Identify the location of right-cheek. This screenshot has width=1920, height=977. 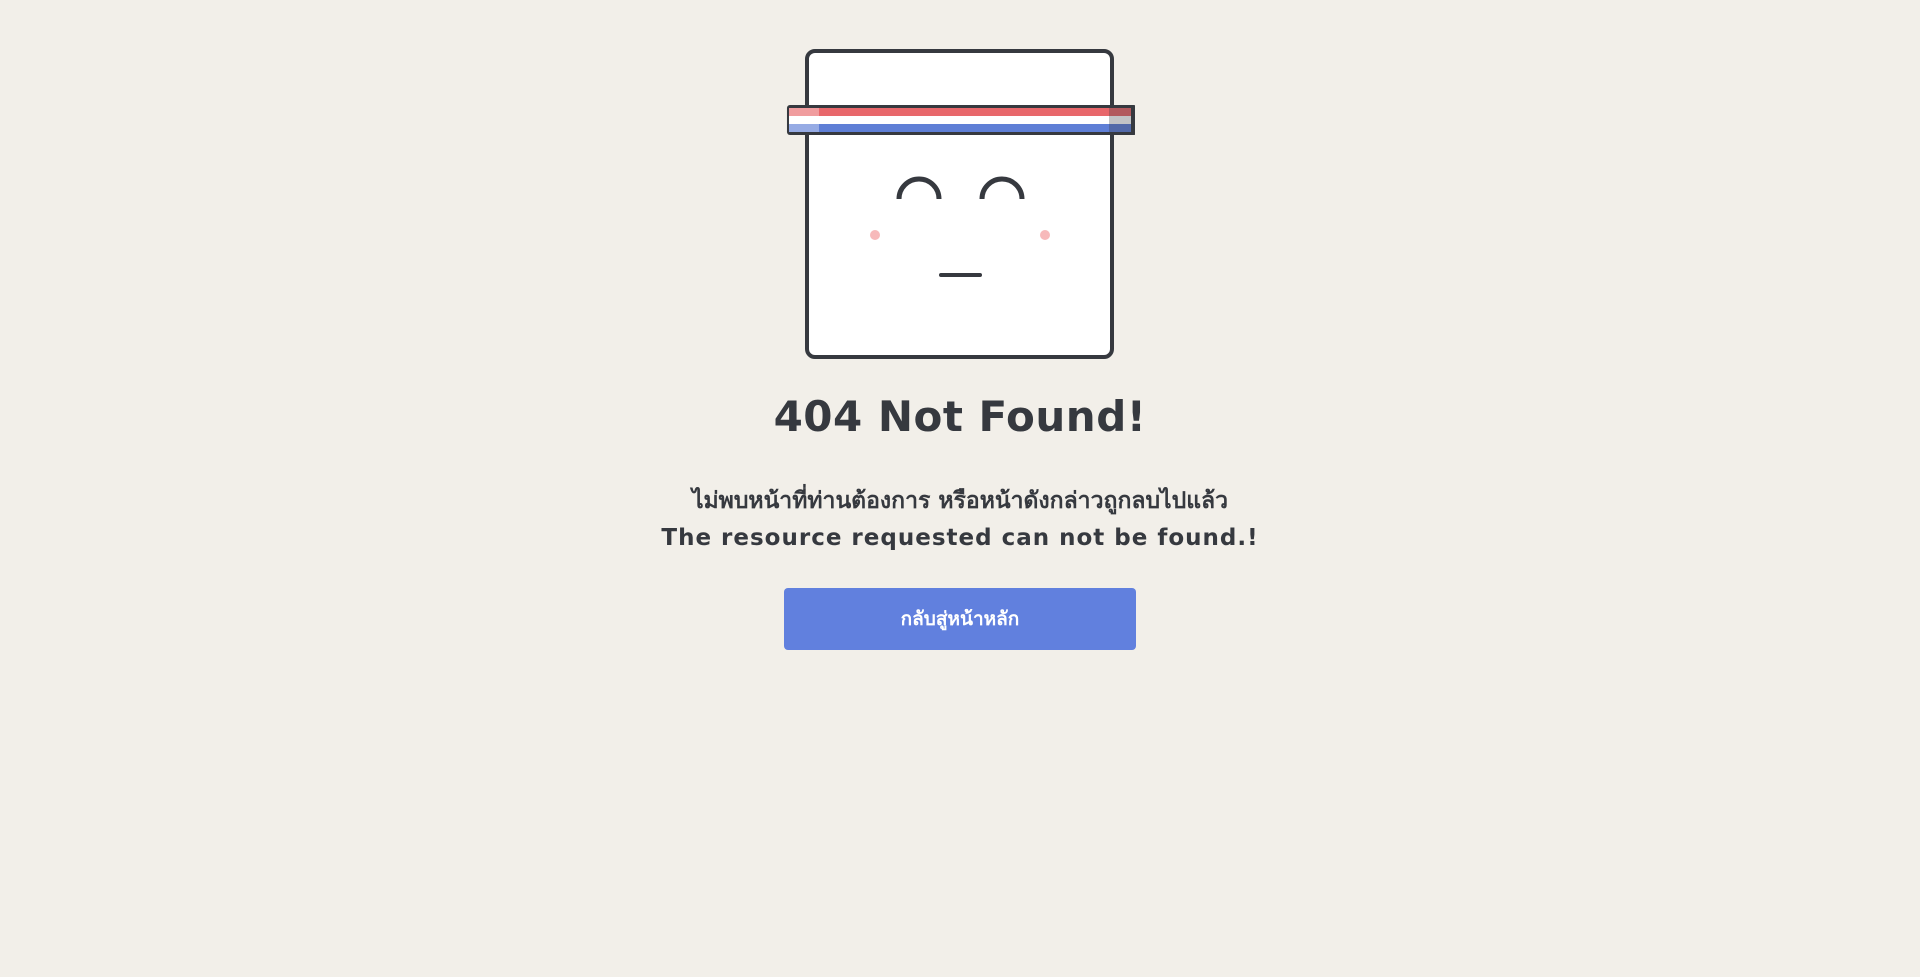
(1045, 235).